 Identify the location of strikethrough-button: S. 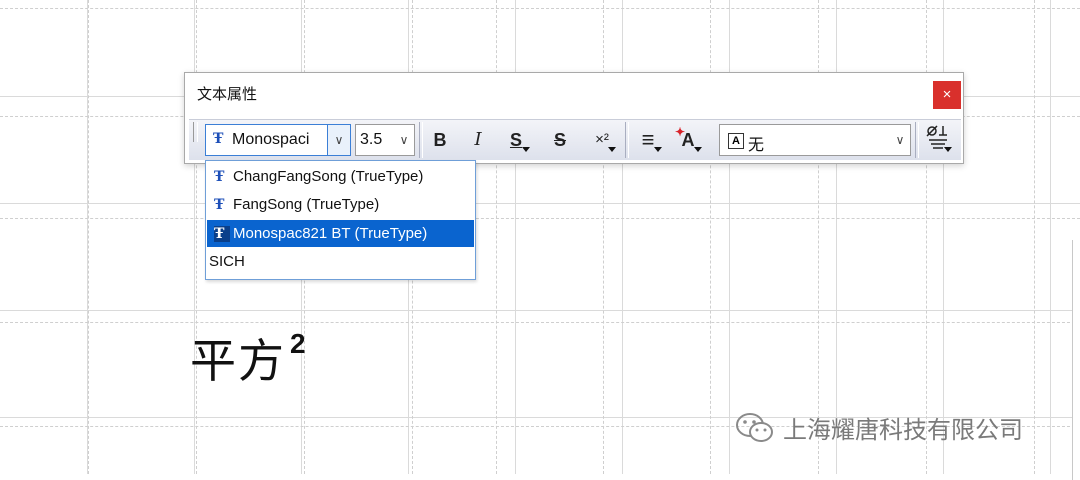
(560, 140).